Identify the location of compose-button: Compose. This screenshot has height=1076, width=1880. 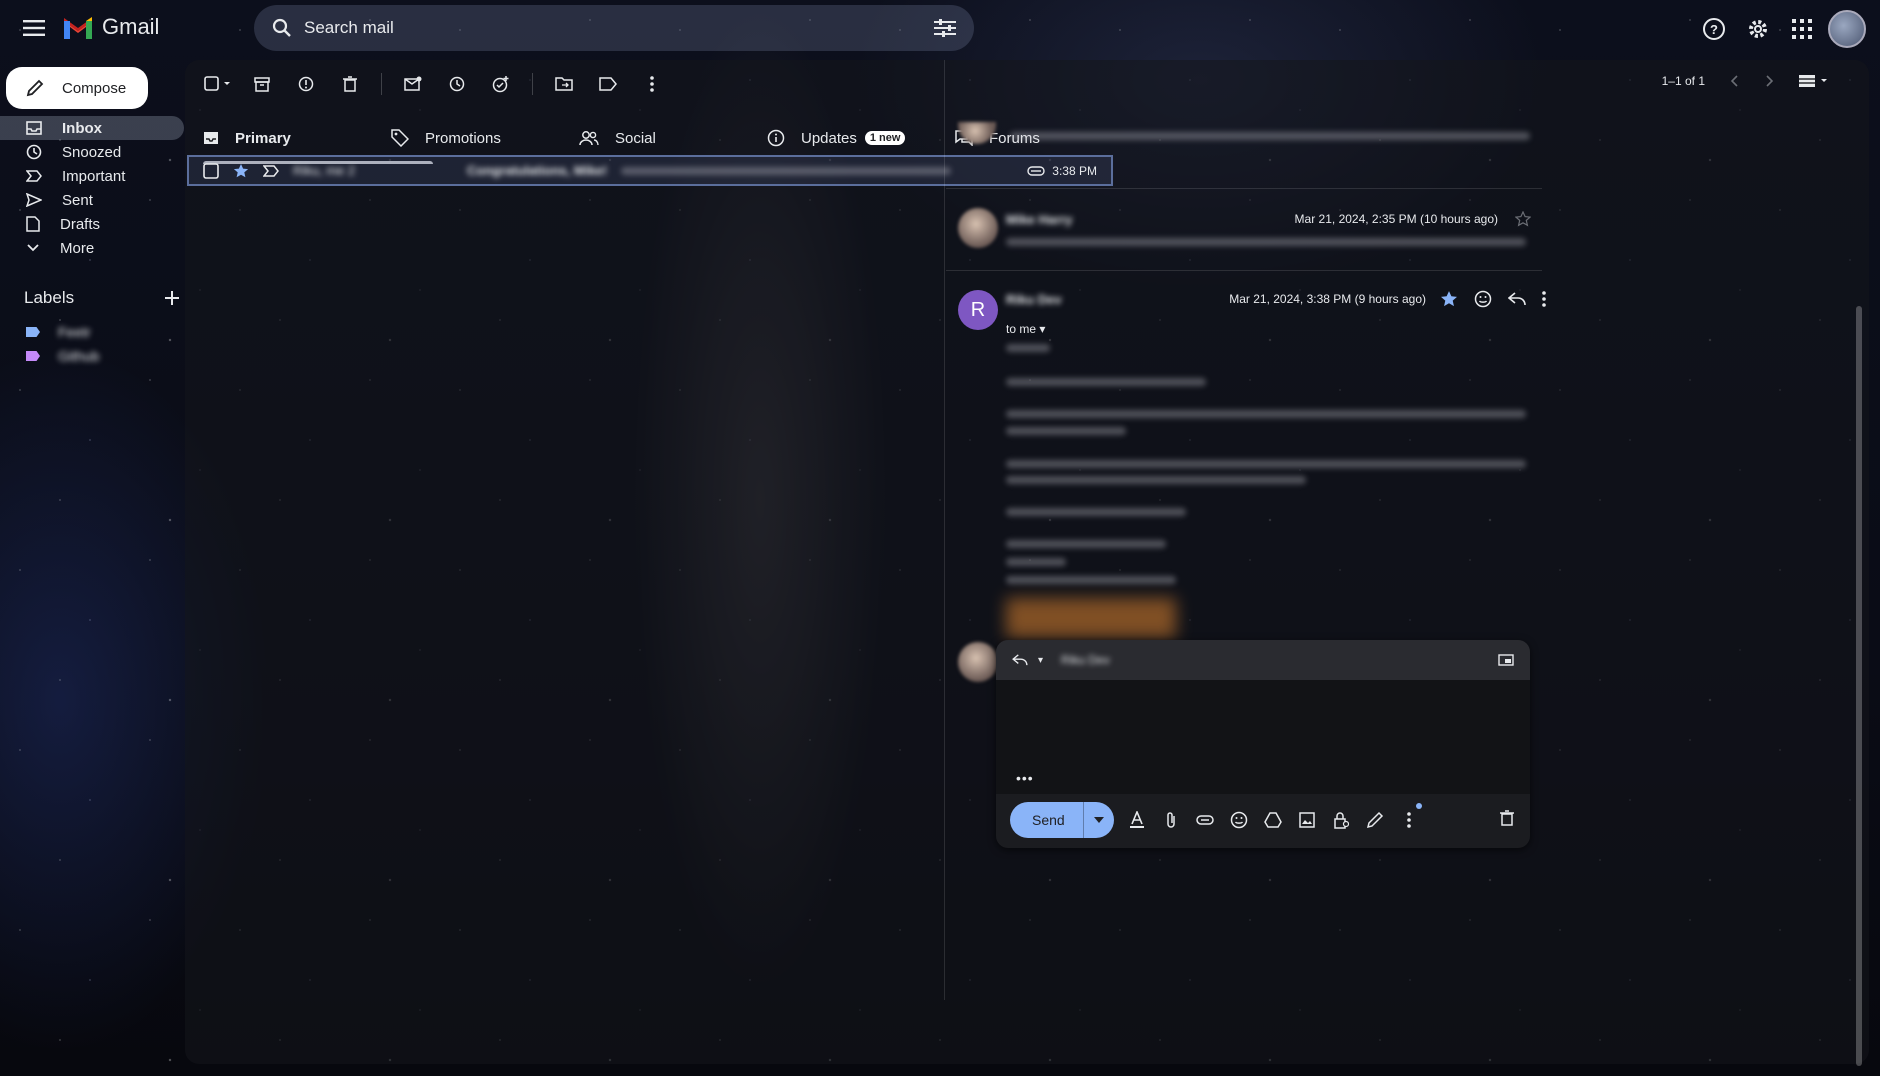
(77, 88).